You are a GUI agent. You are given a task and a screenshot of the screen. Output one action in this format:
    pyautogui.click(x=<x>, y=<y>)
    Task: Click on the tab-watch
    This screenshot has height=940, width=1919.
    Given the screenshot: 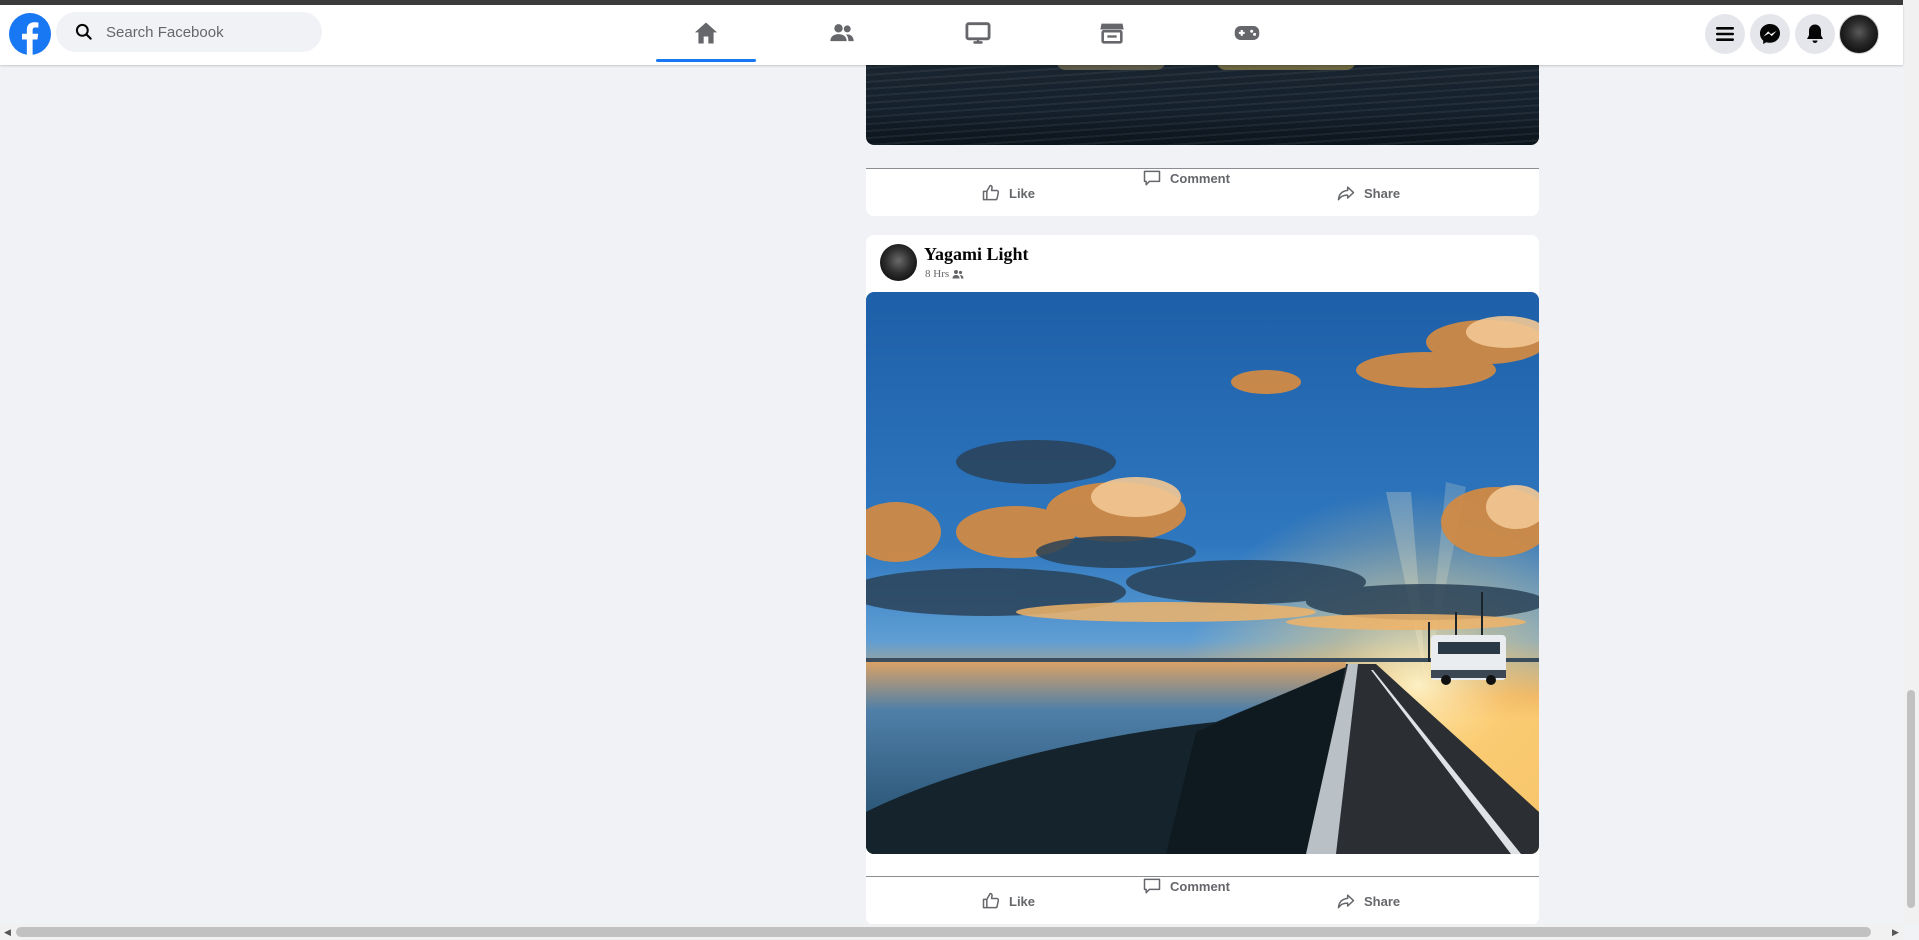 What is the action you would take?
    pyautogui.click(x=978, y=33)
    